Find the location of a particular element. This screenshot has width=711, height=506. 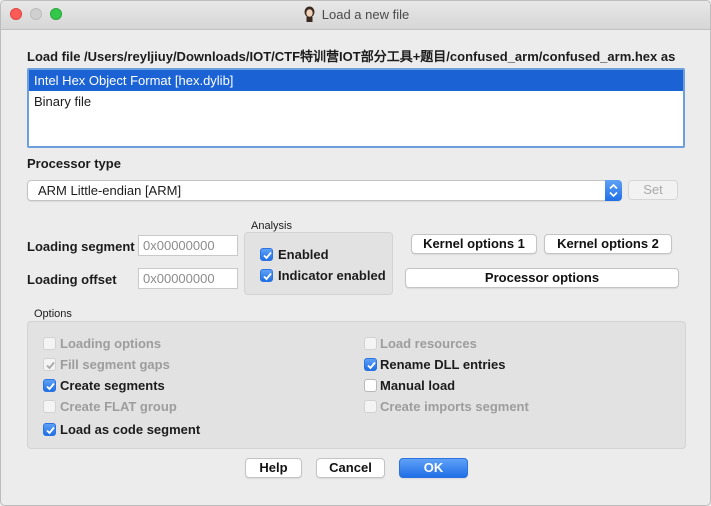

load-resources-label: Load resources is located at coordinates (428, 343).